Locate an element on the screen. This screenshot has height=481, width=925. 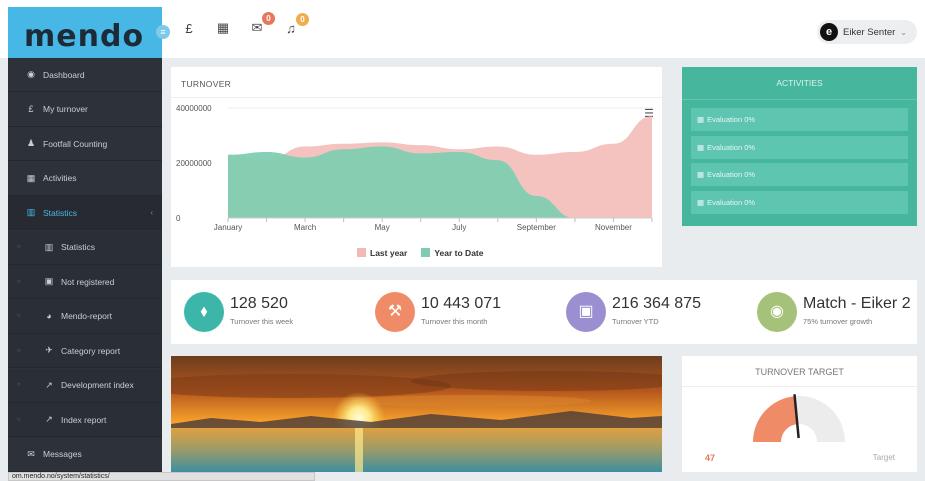
sidebar-item-mendo-report-sub: ○ ◕ Mendo-report is located at coordinates (85, 316).